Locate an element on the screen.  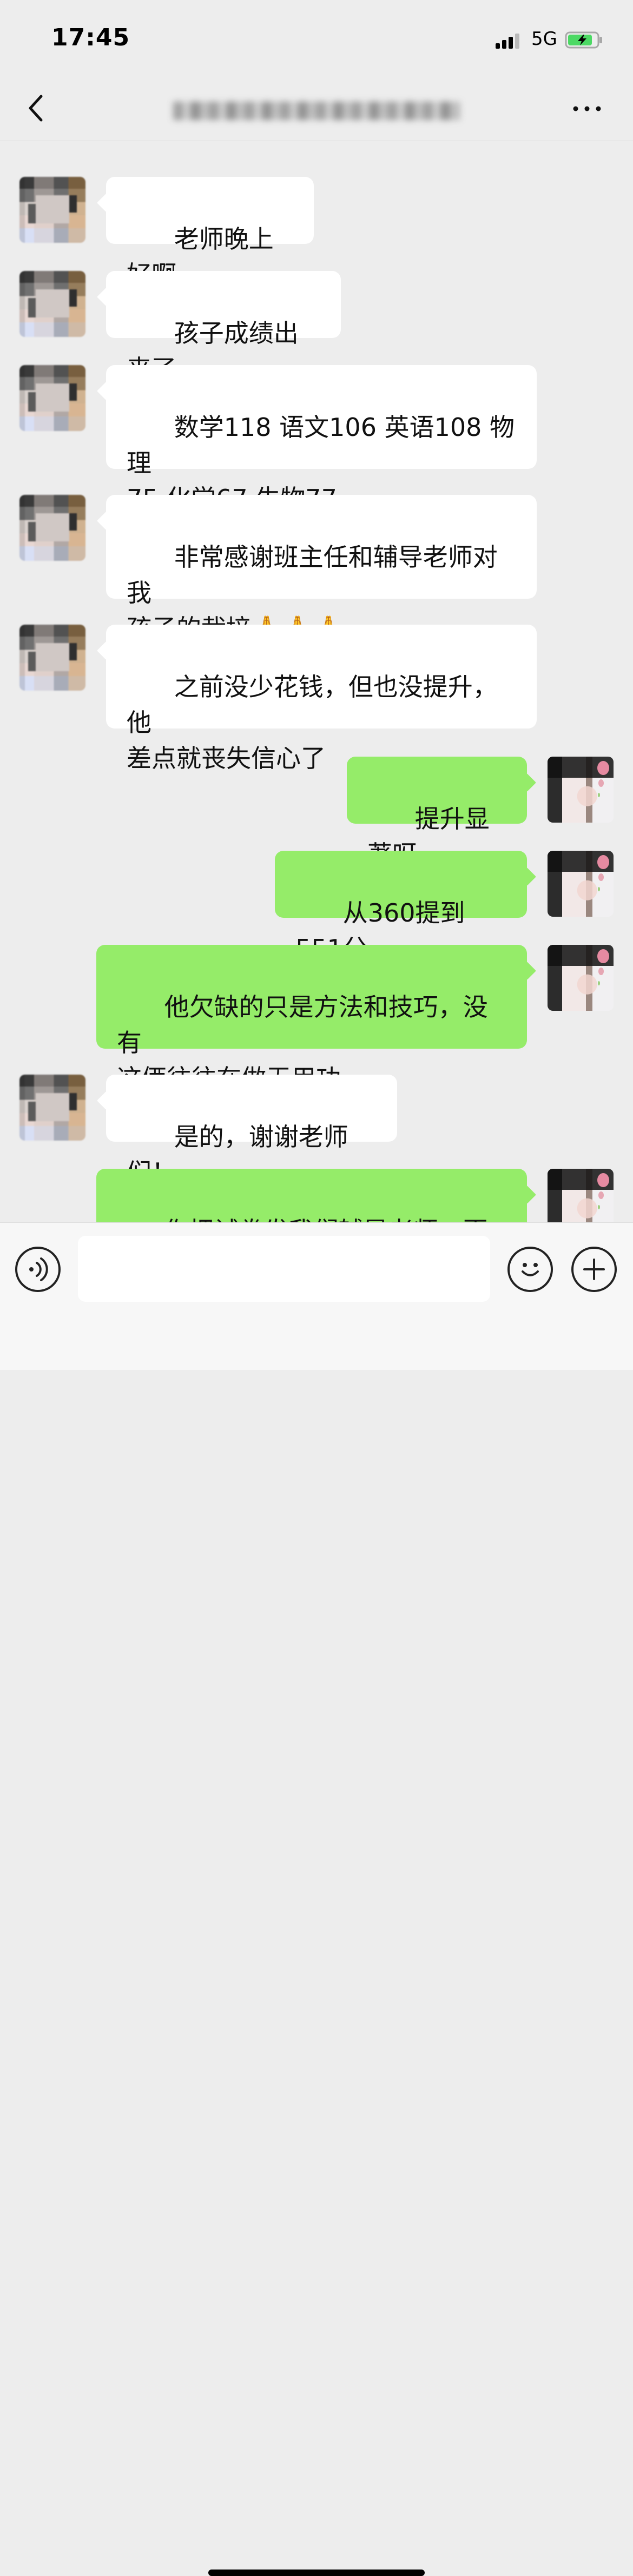
chat-title-blurred is located at coordinates (316, 110).